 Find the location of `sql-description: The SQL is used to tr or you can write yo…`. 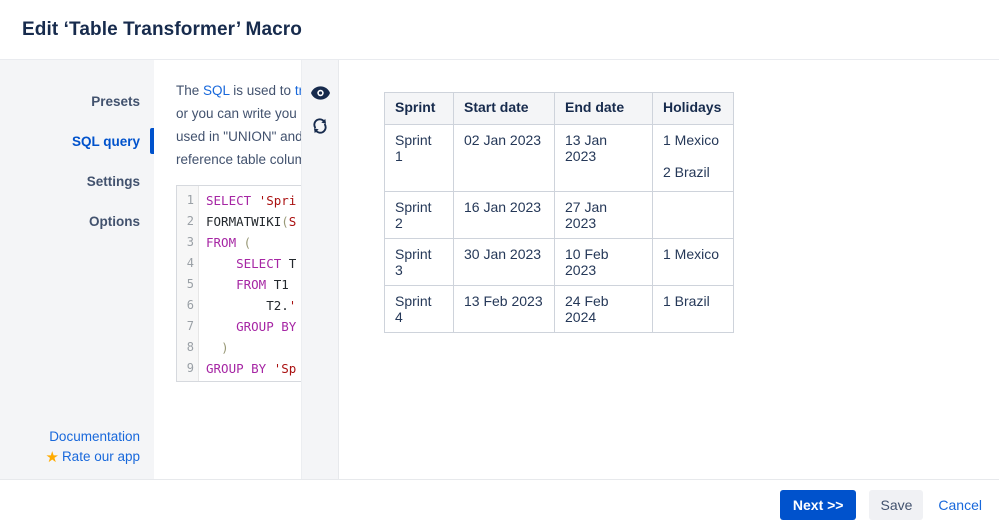

sql-description: The SQL is used to tr or you can write yo… is located at coordinates (238, 125).